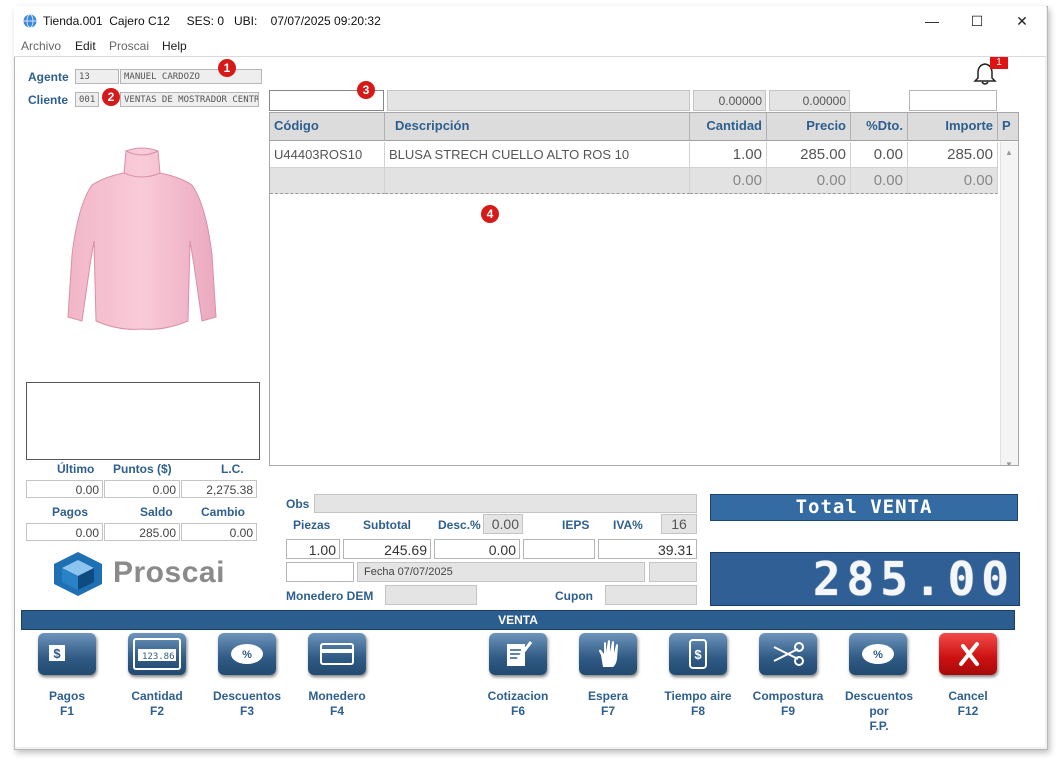  I want to click on lc-label: L.C., so click(232, 469).